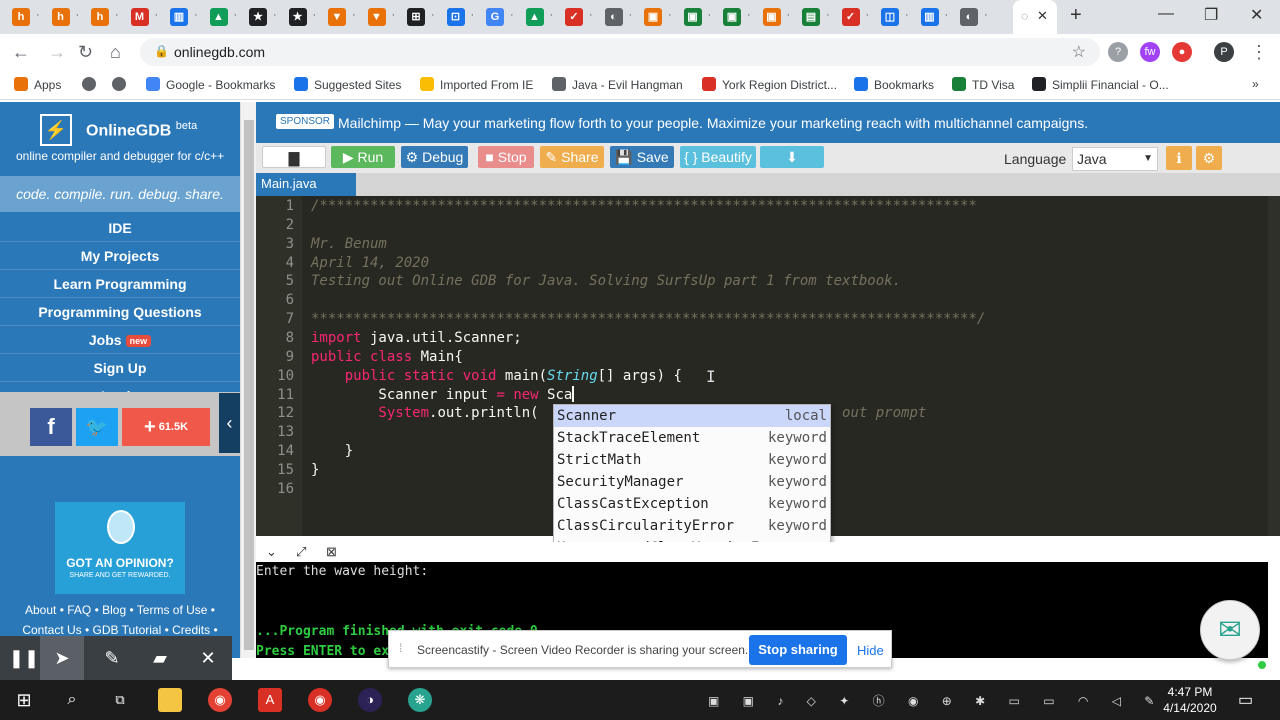 This screenshot has height=720, width=1280. Describe the element at coordinates (21, 52) in the screenshot. I see `back-icon: ←` at that location.